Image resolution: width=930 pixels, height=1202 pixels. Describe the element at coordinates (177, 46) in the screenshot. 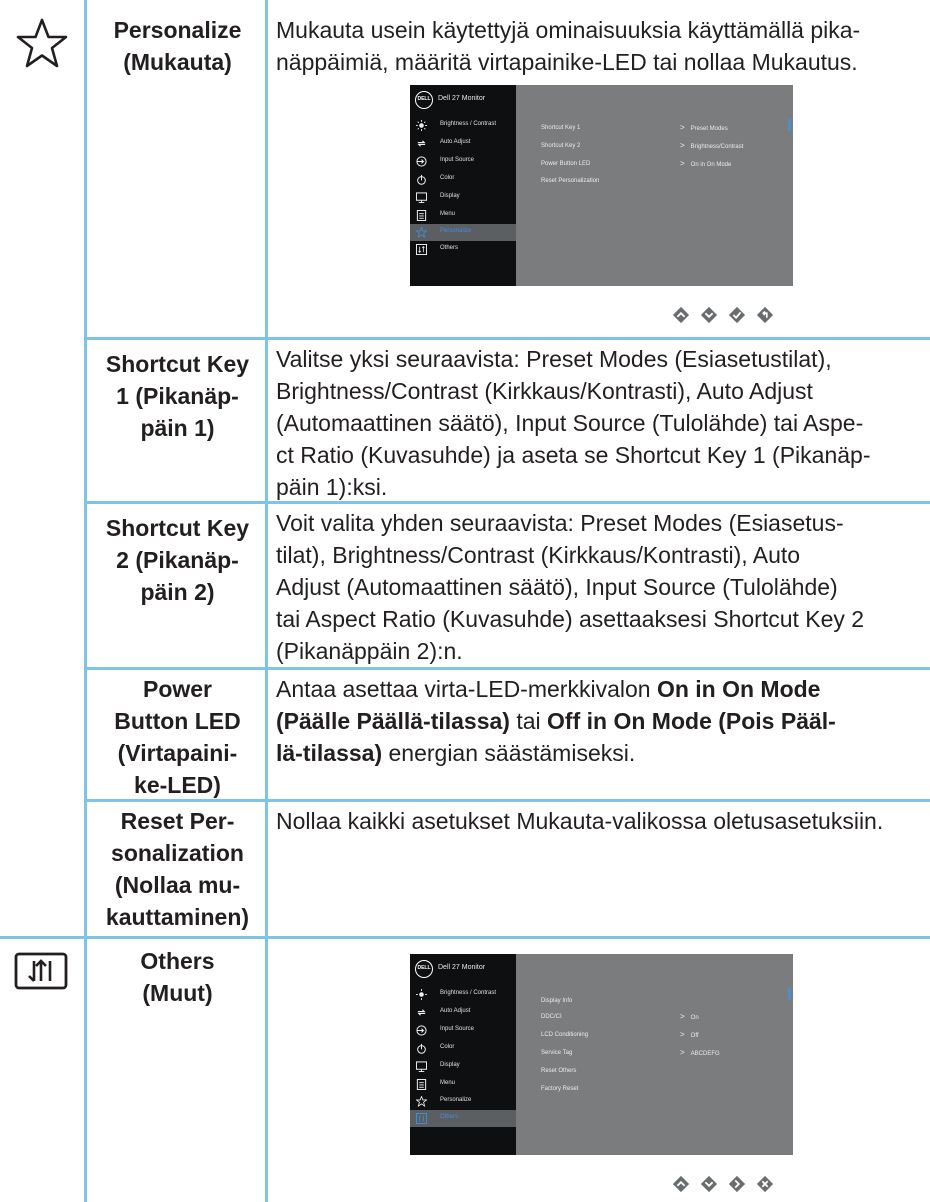

I see `setting-name-personalize: Personalize (Mukauta)` at that location.